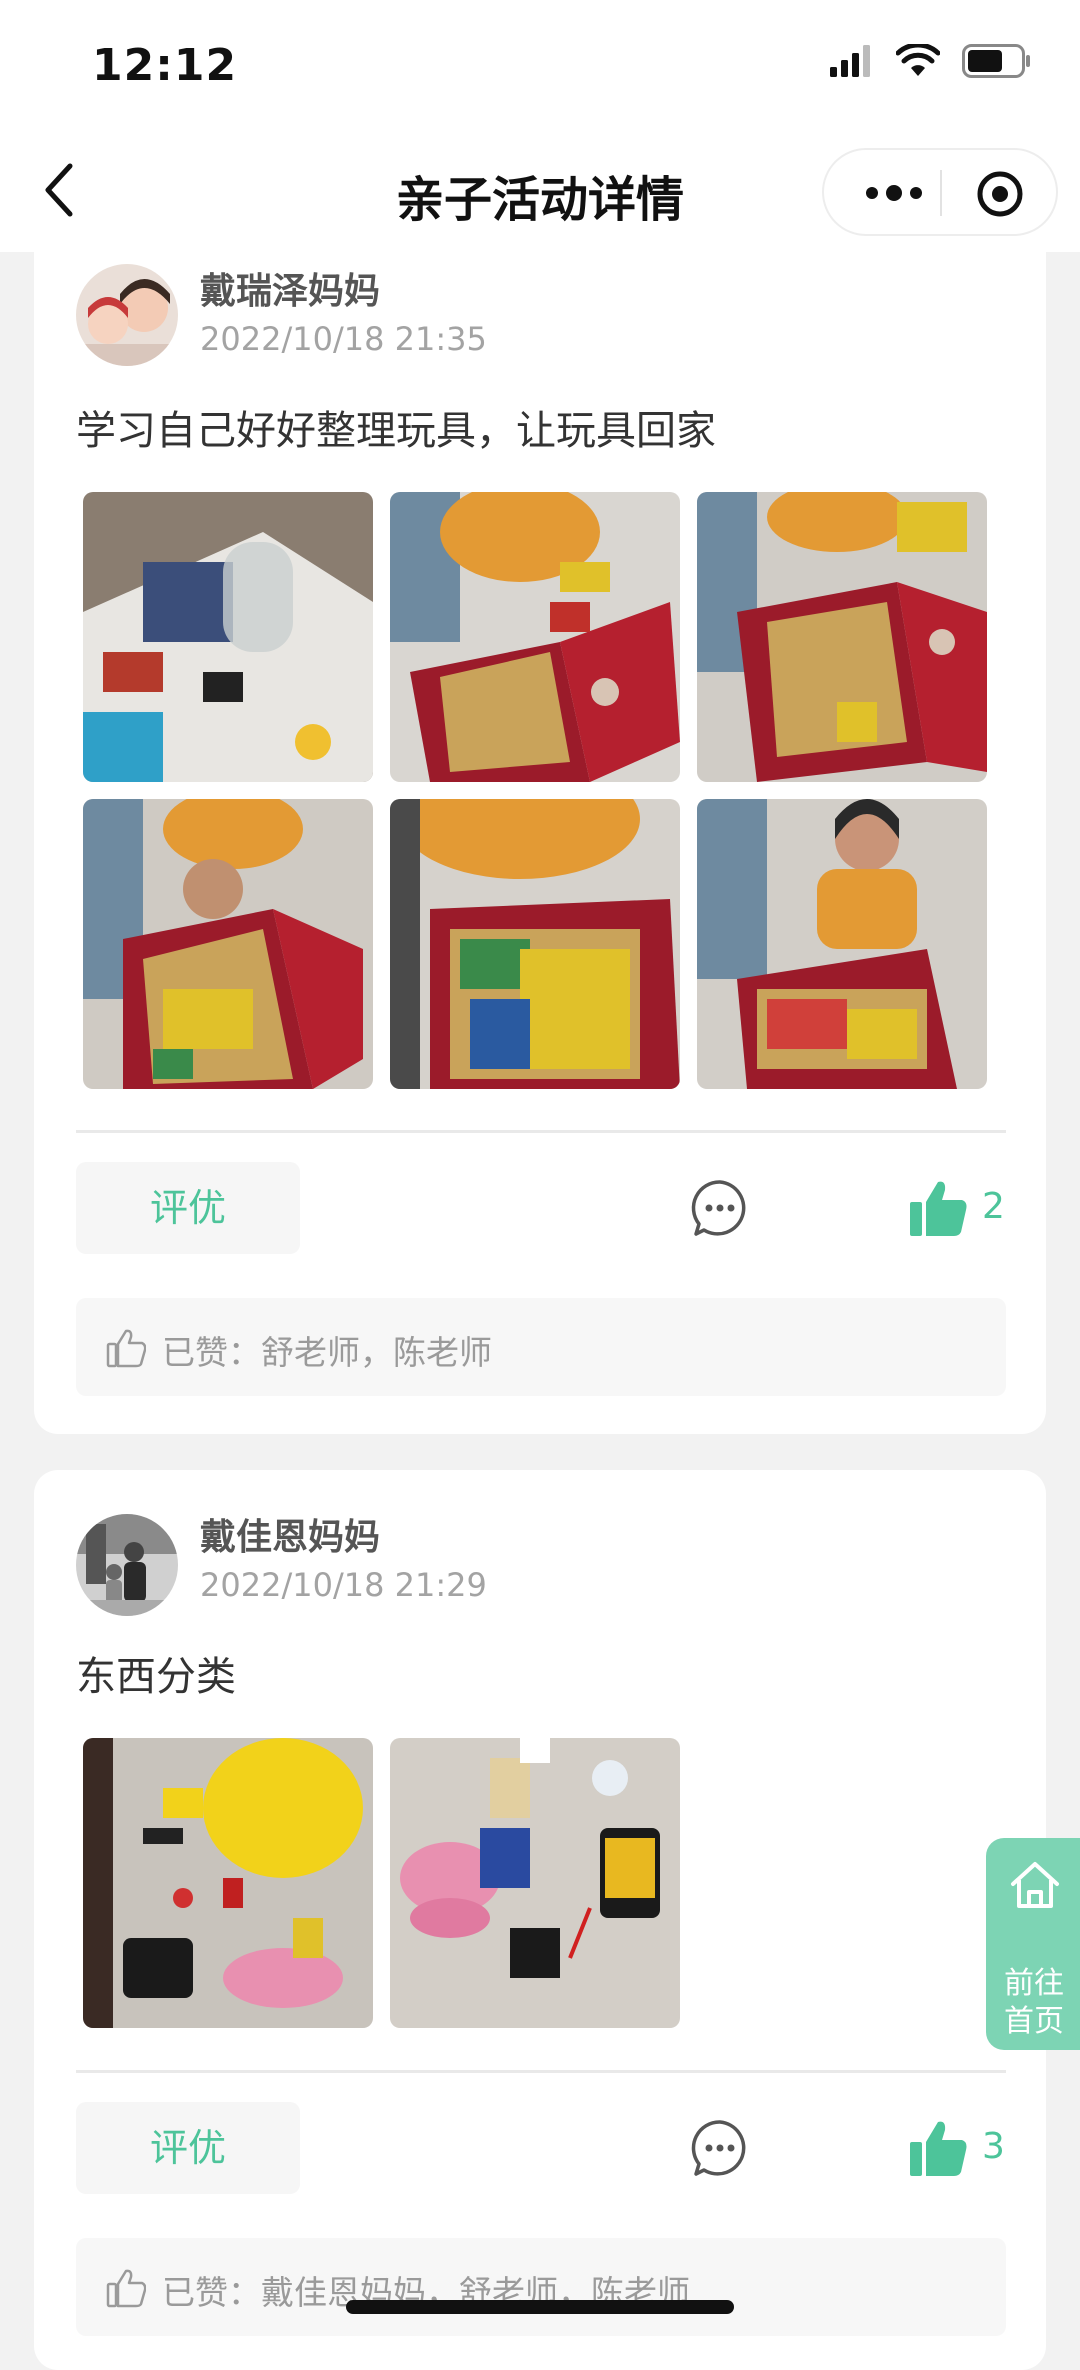 The width and height of the screenshot is (1080, 2370). Describe the element at coordinates (996, 61) in the screenshot. I see `battery-icon` at that location.